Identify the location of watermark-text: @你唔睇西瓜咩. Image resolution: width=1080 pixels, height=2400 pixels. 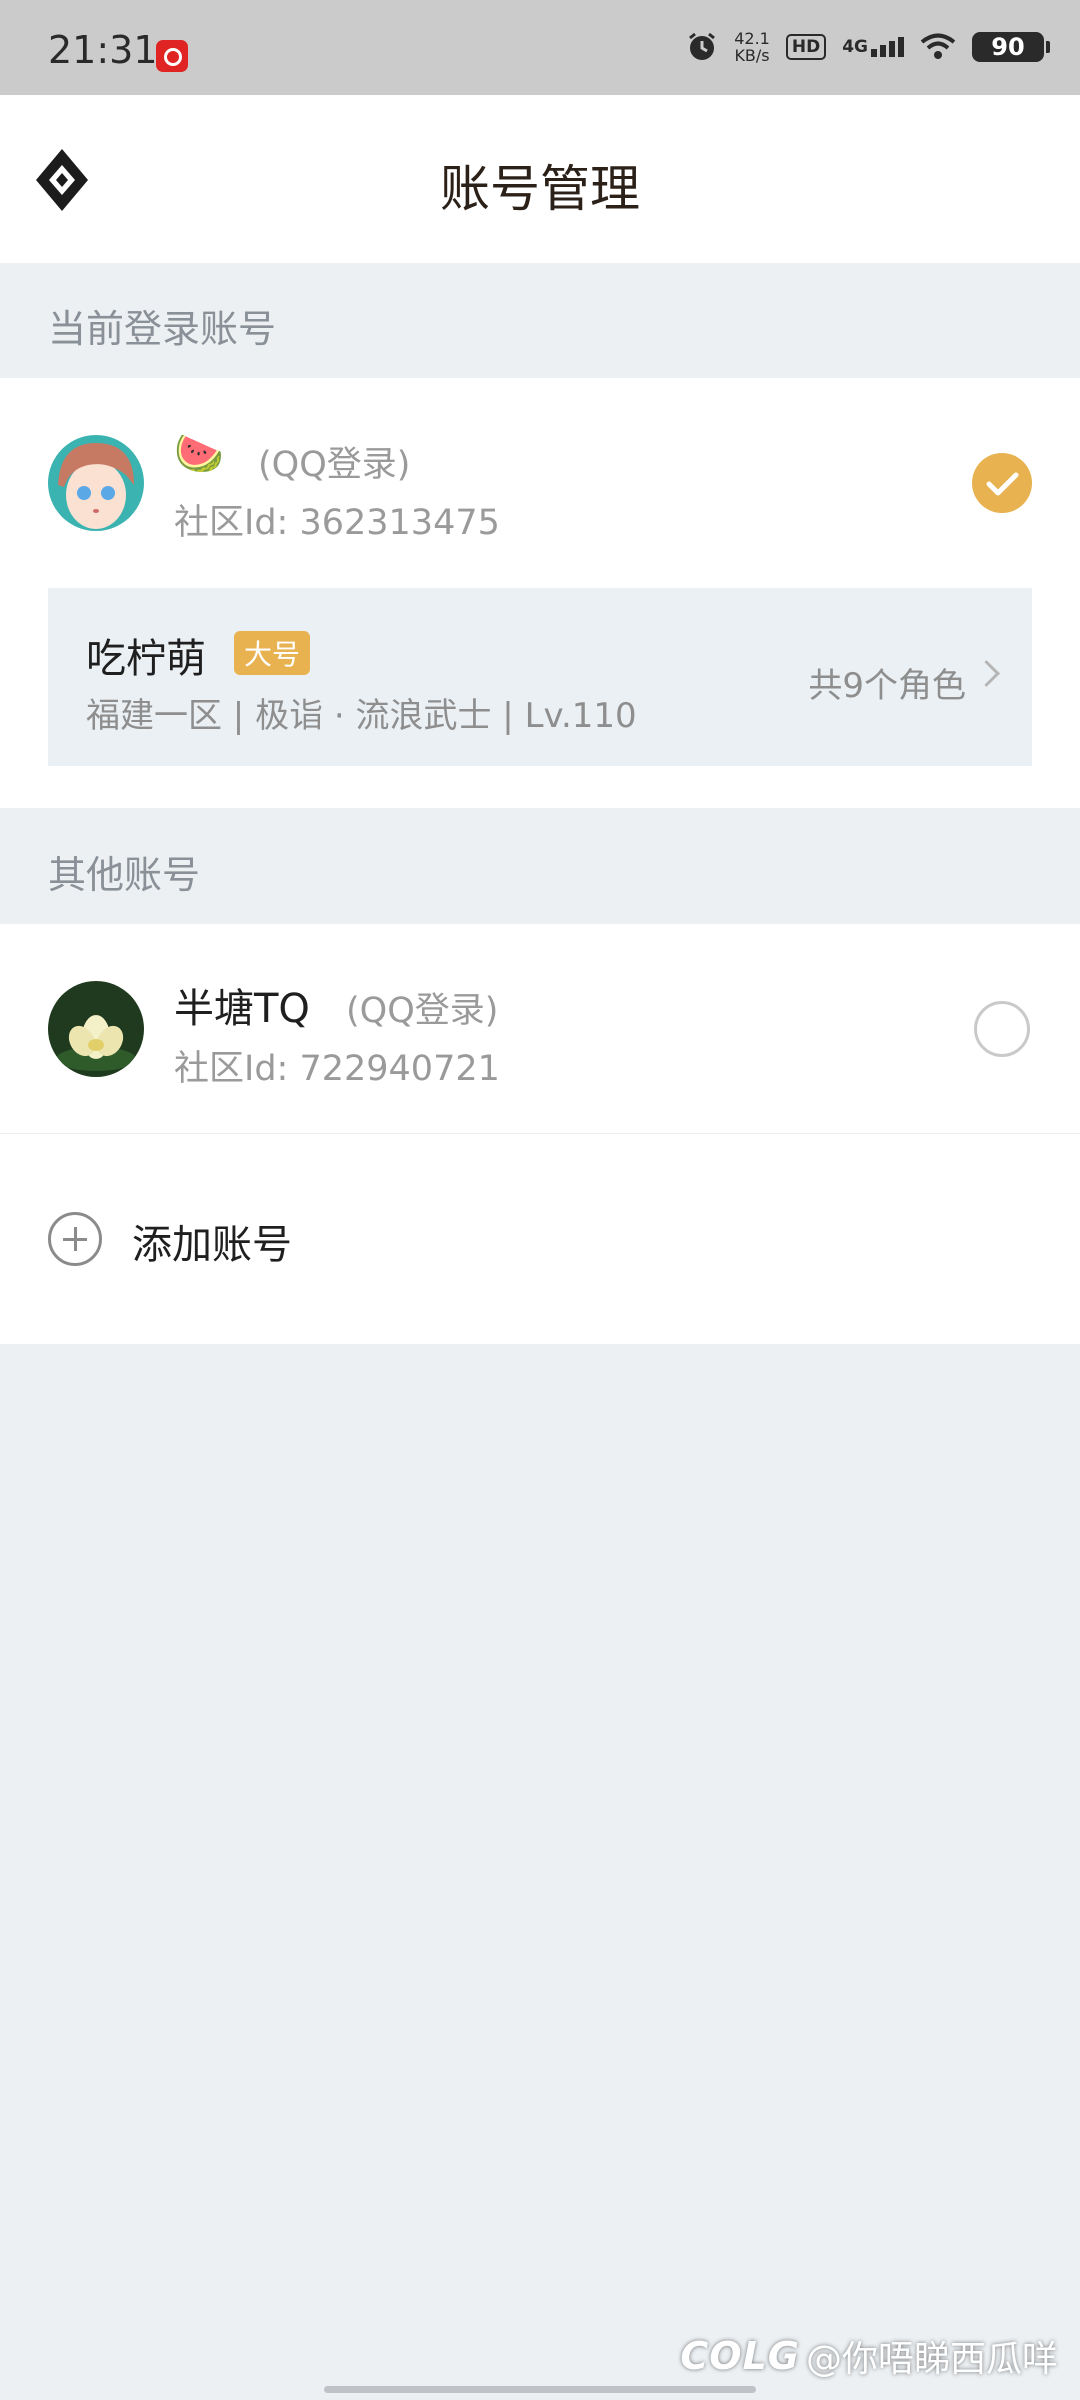
(931, 2359).